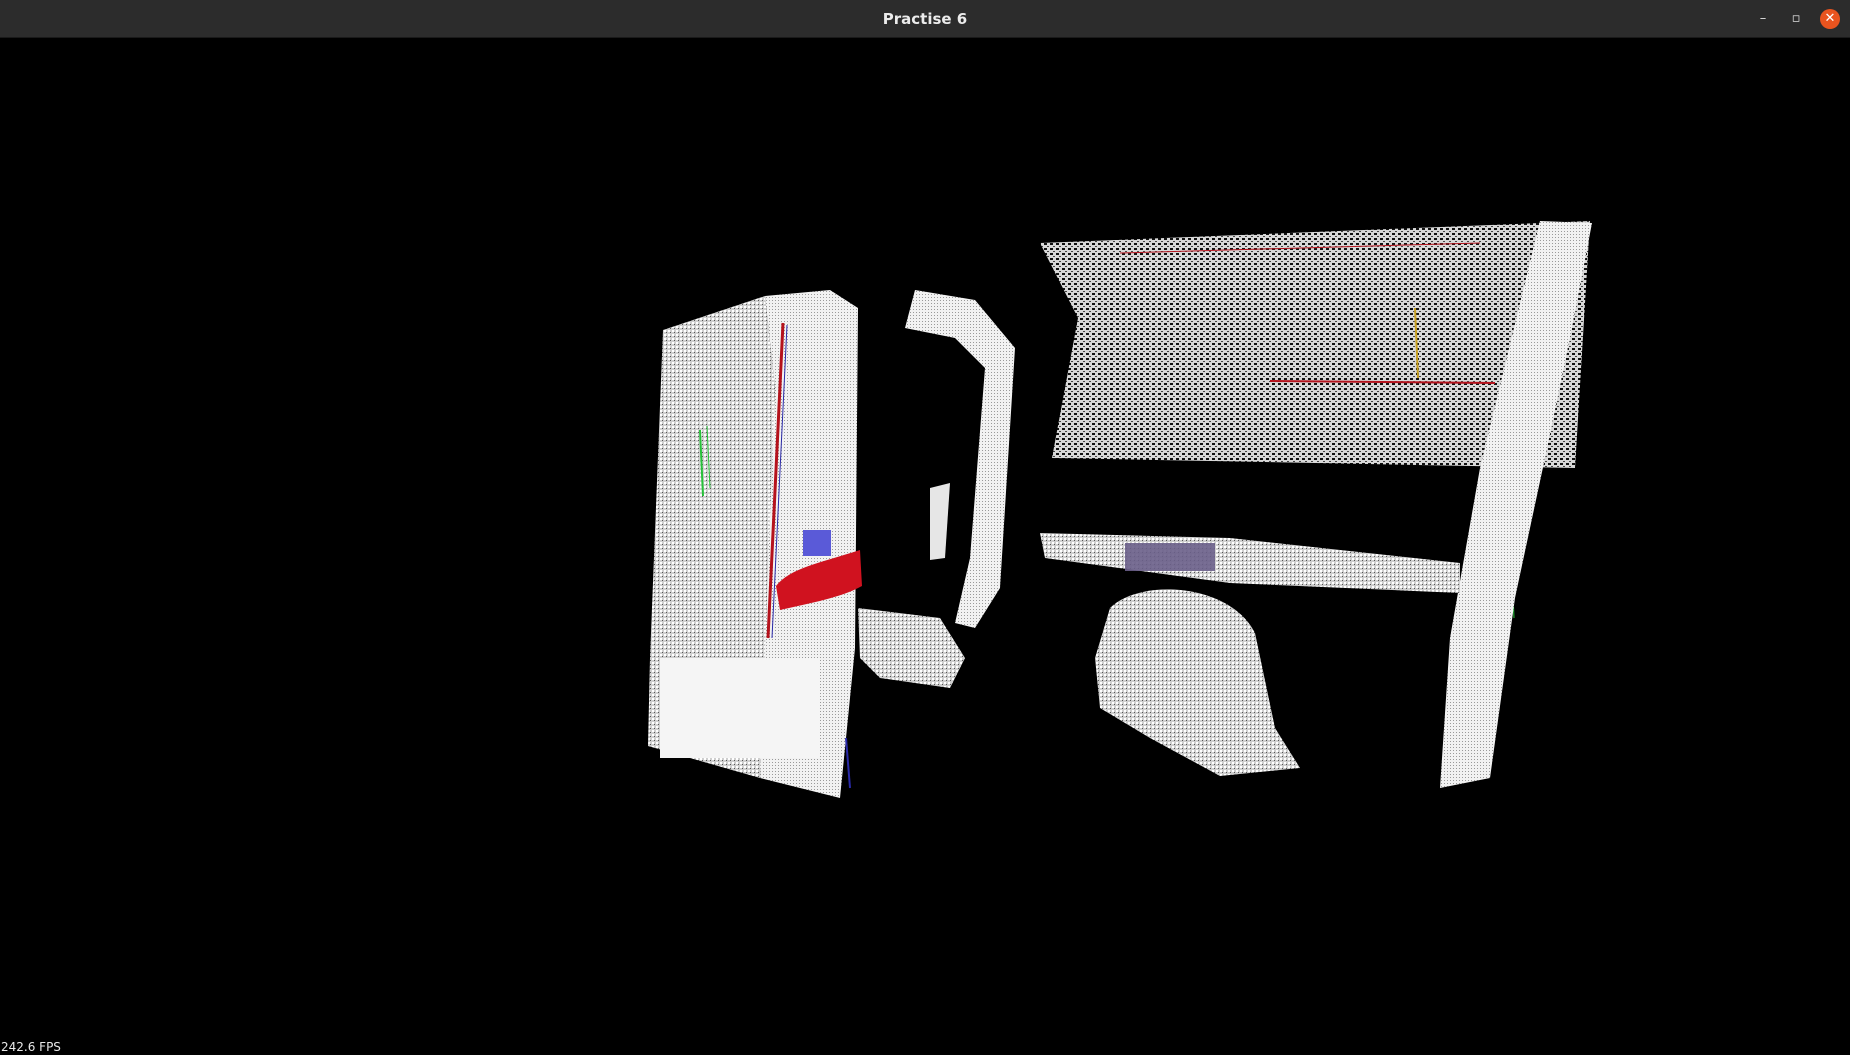  Describe the element at coordinates (1250, 563) in the screenshot. I see `cloud-shelf` at that location.